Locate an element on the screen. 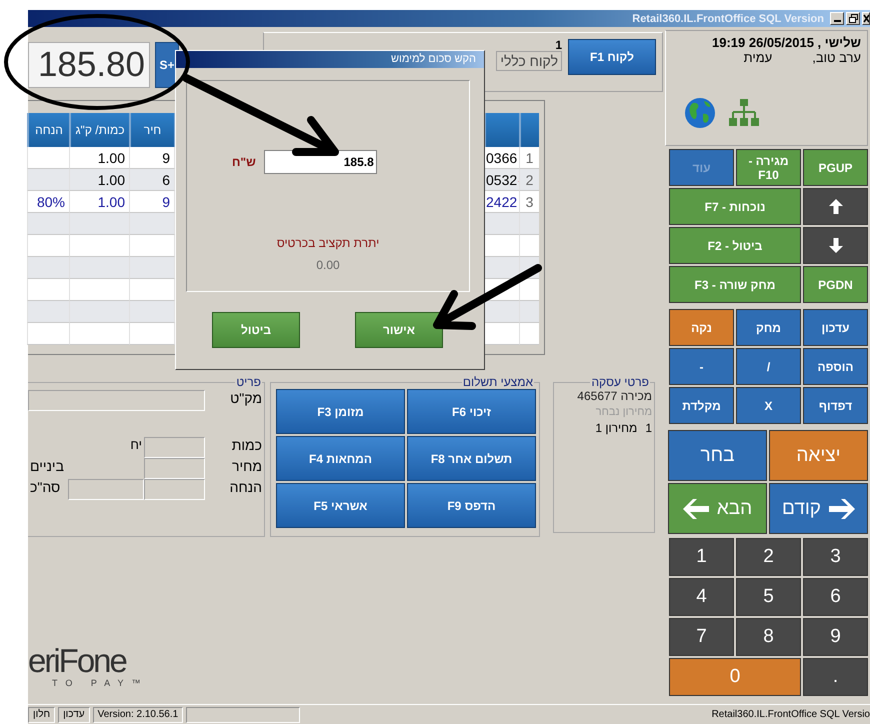 The height and width of the screenshot is (724, 870). sale-number: מכירה 465677 is located at coordinates (614, 396).